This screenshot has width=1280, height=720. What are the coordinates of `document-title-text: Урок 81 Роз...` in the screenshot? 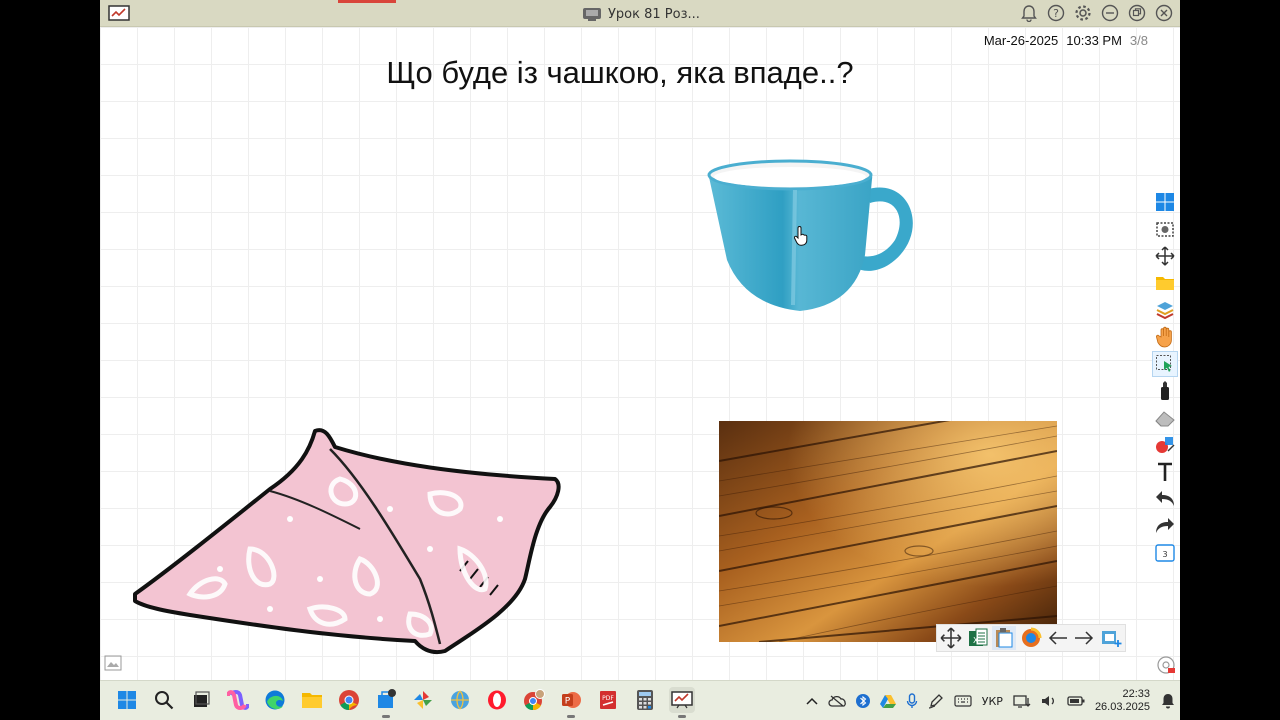 It's located at (654, 14).